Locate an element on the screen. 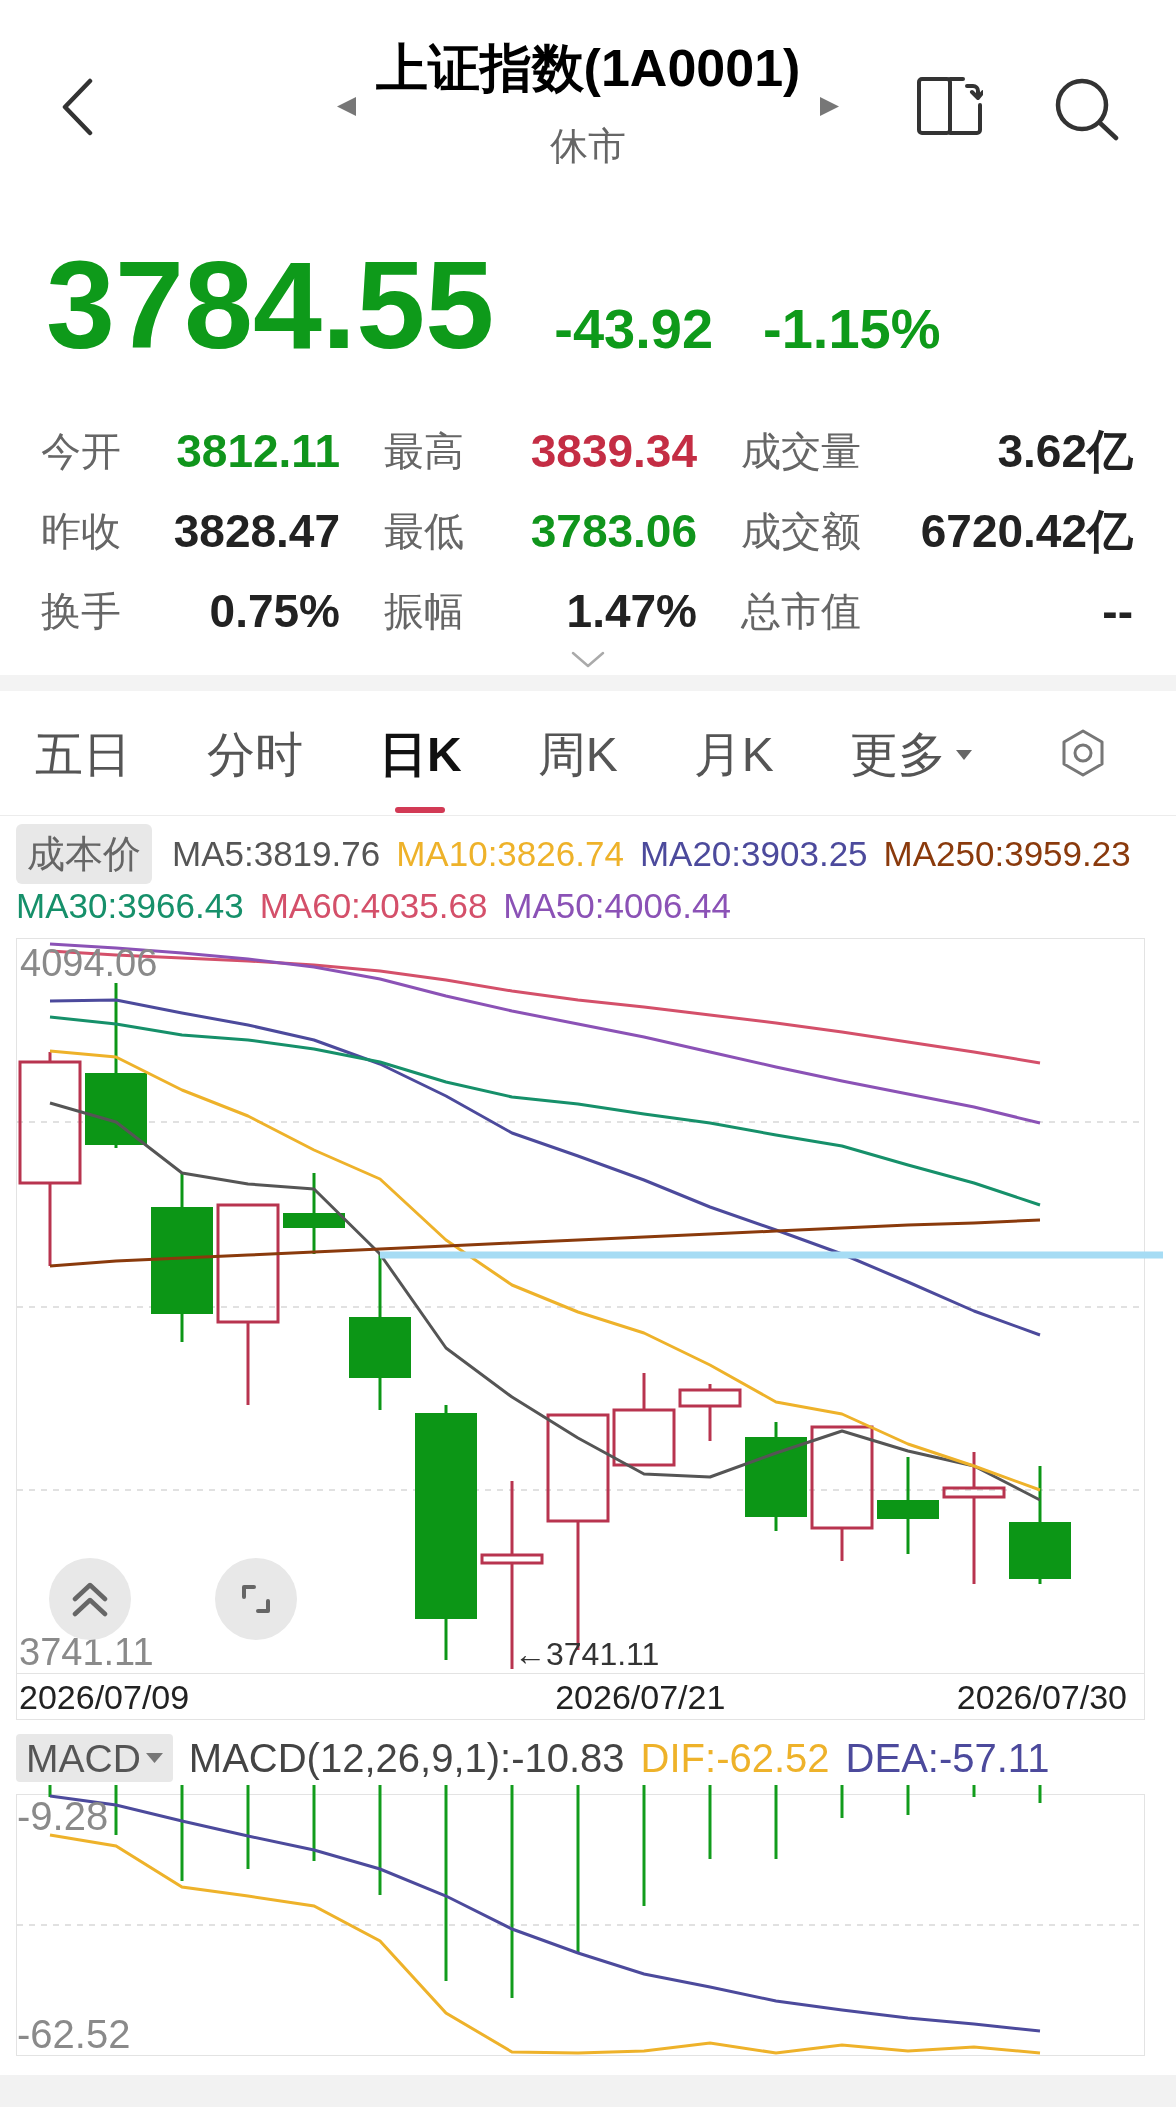 This screenshot has height=2107, width=1176. macd-legend-label: DIF:-62.52 is located at coordinates (735, 1758).